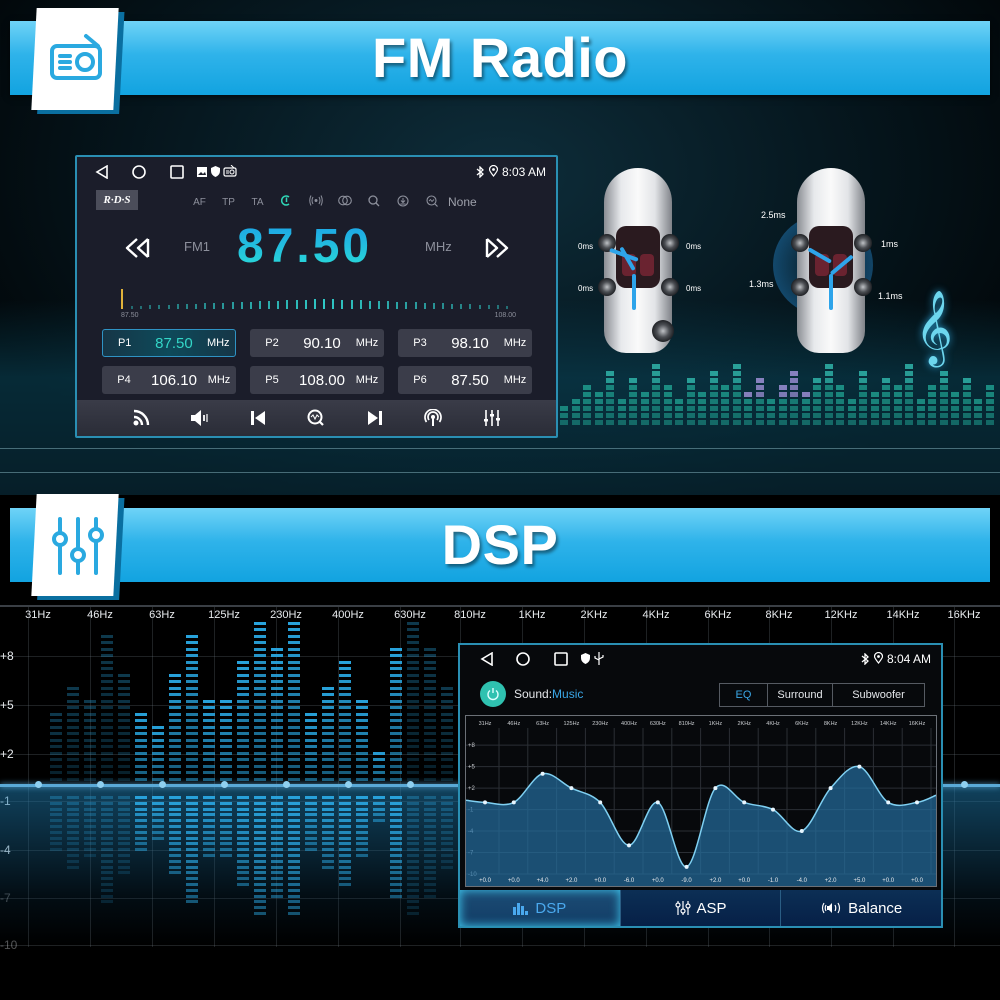 This screenshot has height=1000, width=1000. Describe the element at coordinates (773, 881) in the screenshot. I see `eq-value-label: -1.0` at that location.